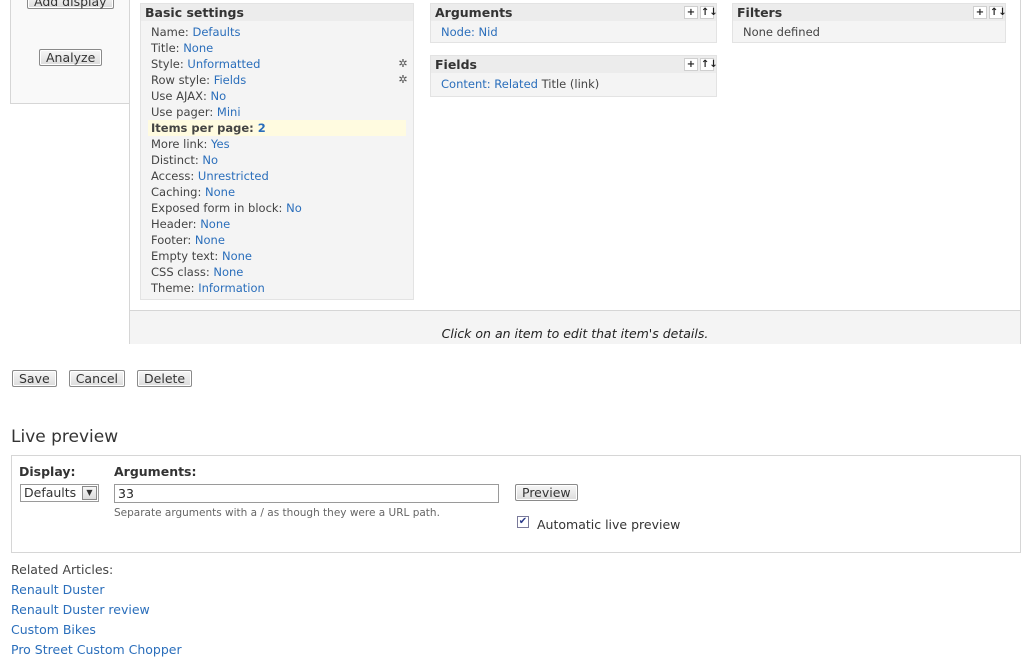 This screenshot has width=1022, height=665. I want to click on display-select: Defaults ▼, so click(59, 493).